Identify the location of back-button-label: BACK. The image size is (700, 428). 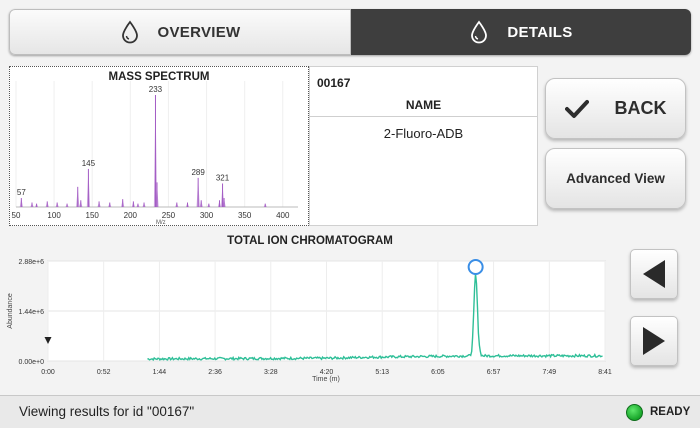
(640, 108).